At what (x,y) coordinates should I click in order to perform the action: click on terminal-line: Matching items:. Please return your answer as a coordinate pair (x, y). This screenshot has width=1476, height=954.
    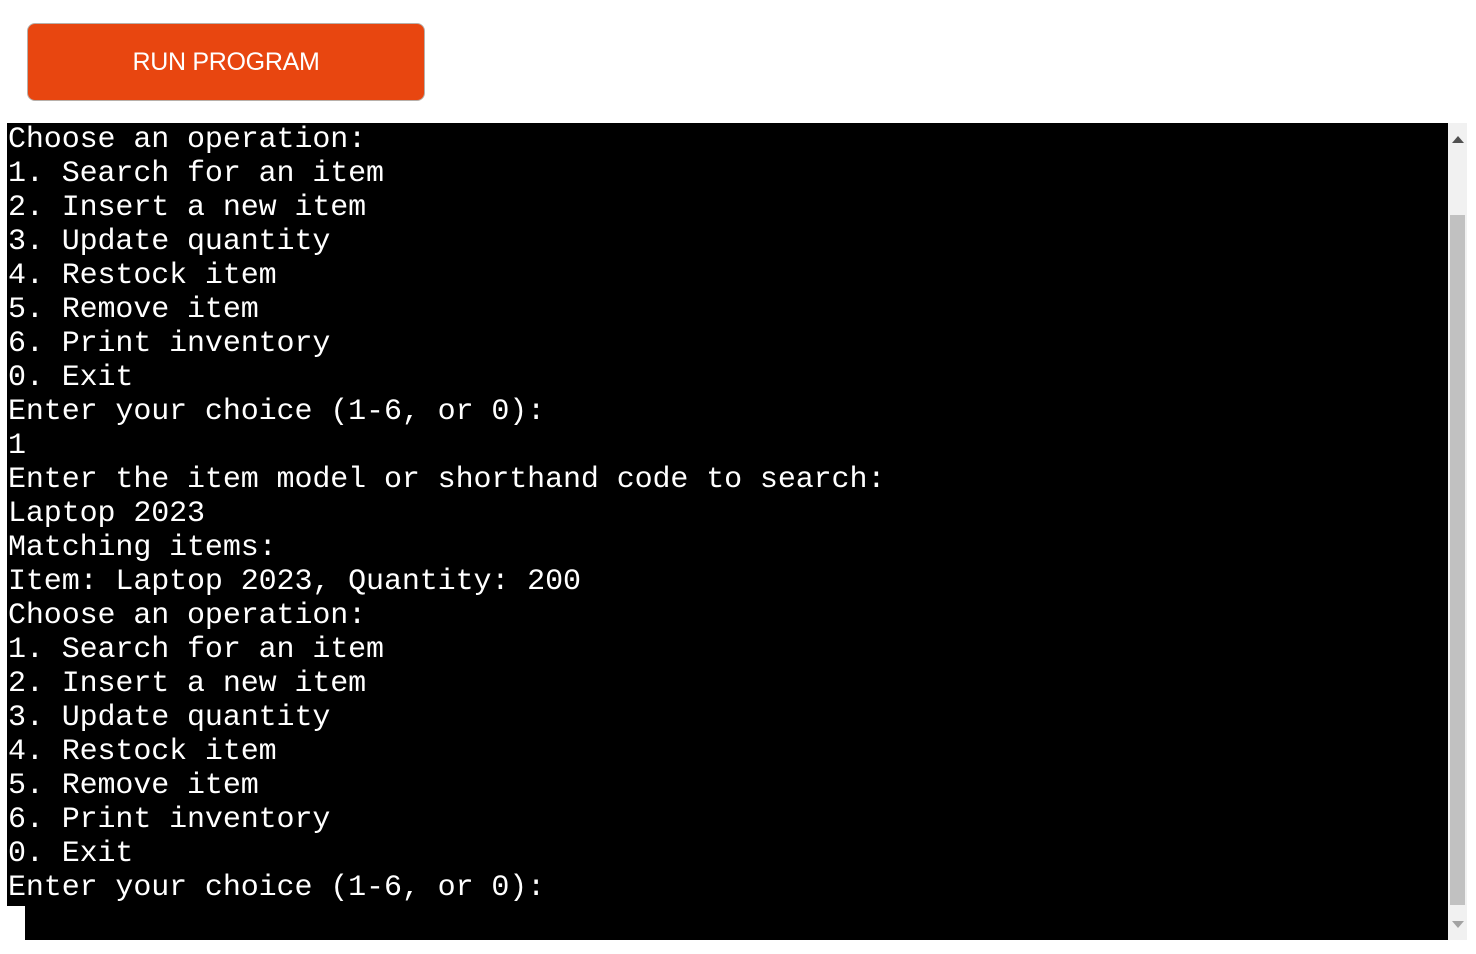
    Looking at the image, I should click on (142, 548).